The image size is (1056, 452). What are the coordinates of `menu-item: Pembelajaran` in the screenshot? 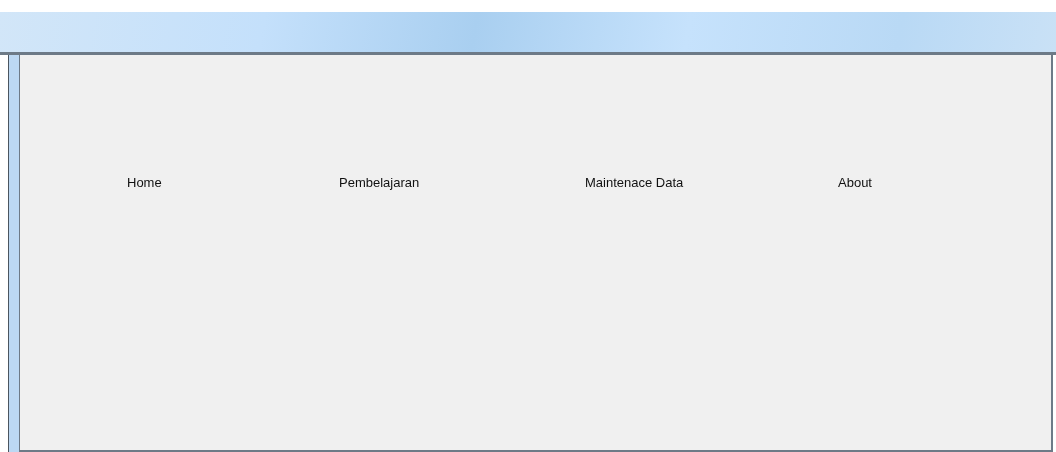 It's located at (379, 182).